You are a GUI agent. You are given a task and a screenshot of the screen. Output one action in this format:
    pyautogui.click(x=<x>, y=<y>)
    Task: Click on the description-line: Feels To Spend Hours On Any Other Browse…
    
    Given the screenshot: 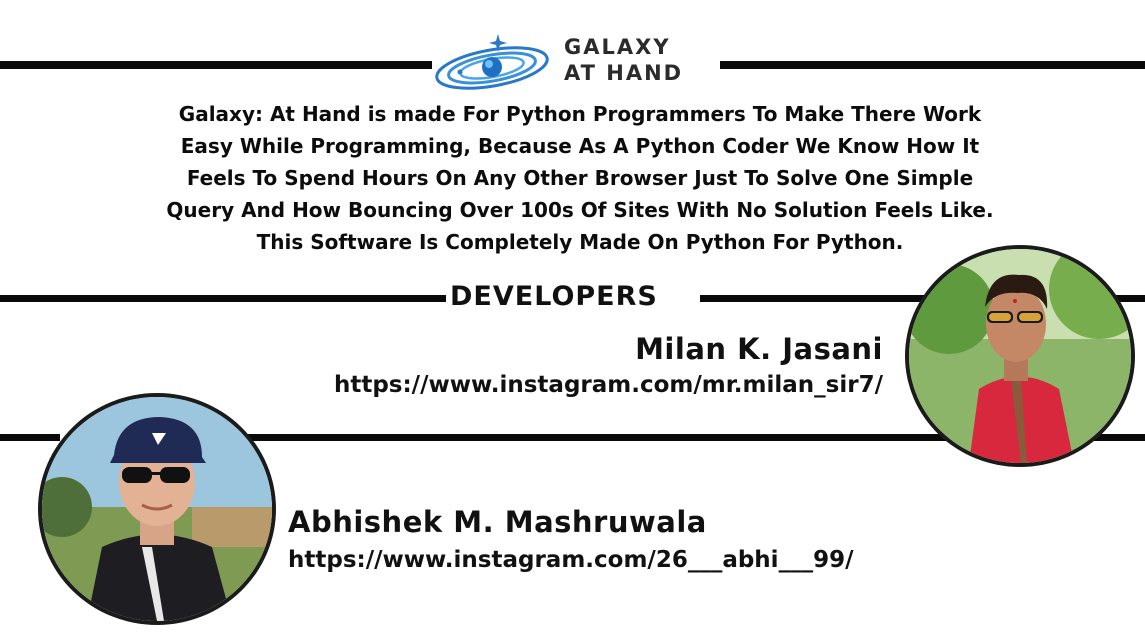 What is the action you would take?
    pyautogui.click(x=580, y=178)
    